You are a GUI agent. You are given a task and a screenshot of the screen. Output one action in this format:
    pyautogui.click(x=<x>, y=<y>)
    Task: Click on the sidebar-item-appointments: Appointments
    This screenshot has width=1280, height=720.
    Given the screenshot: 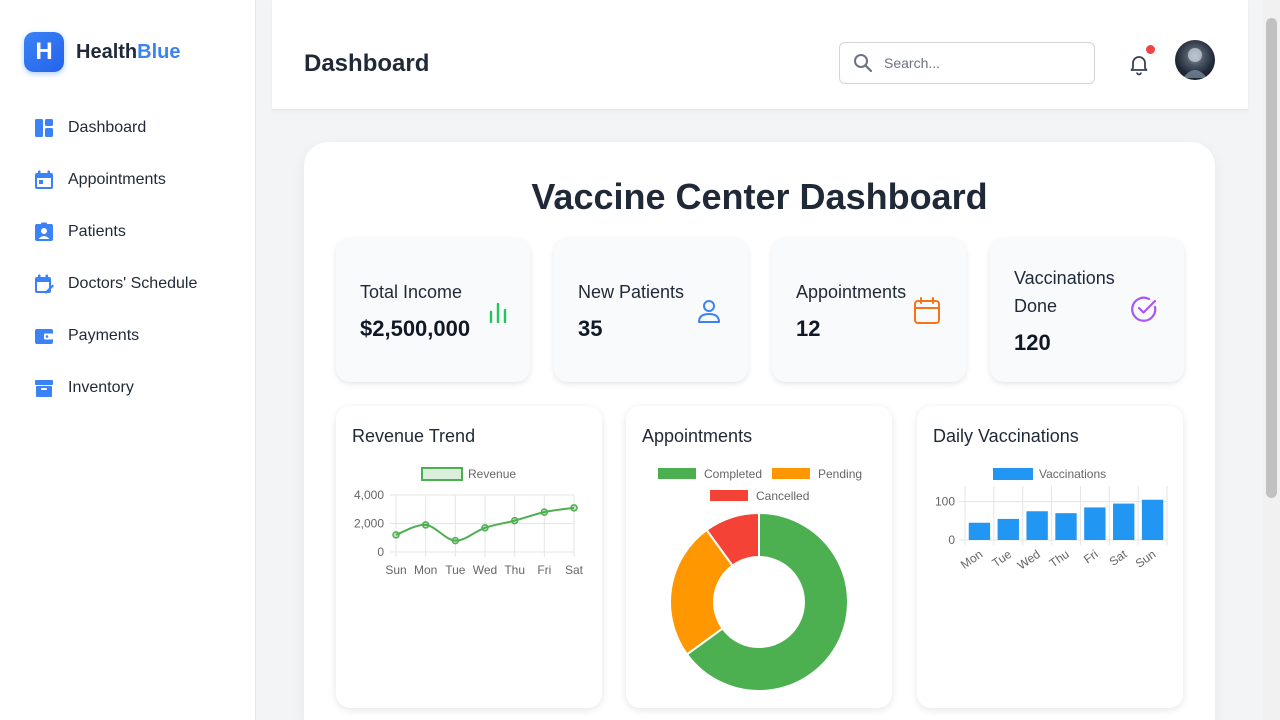 What is the action you would take?
    pyautogui.click(x=129, y=180)
    